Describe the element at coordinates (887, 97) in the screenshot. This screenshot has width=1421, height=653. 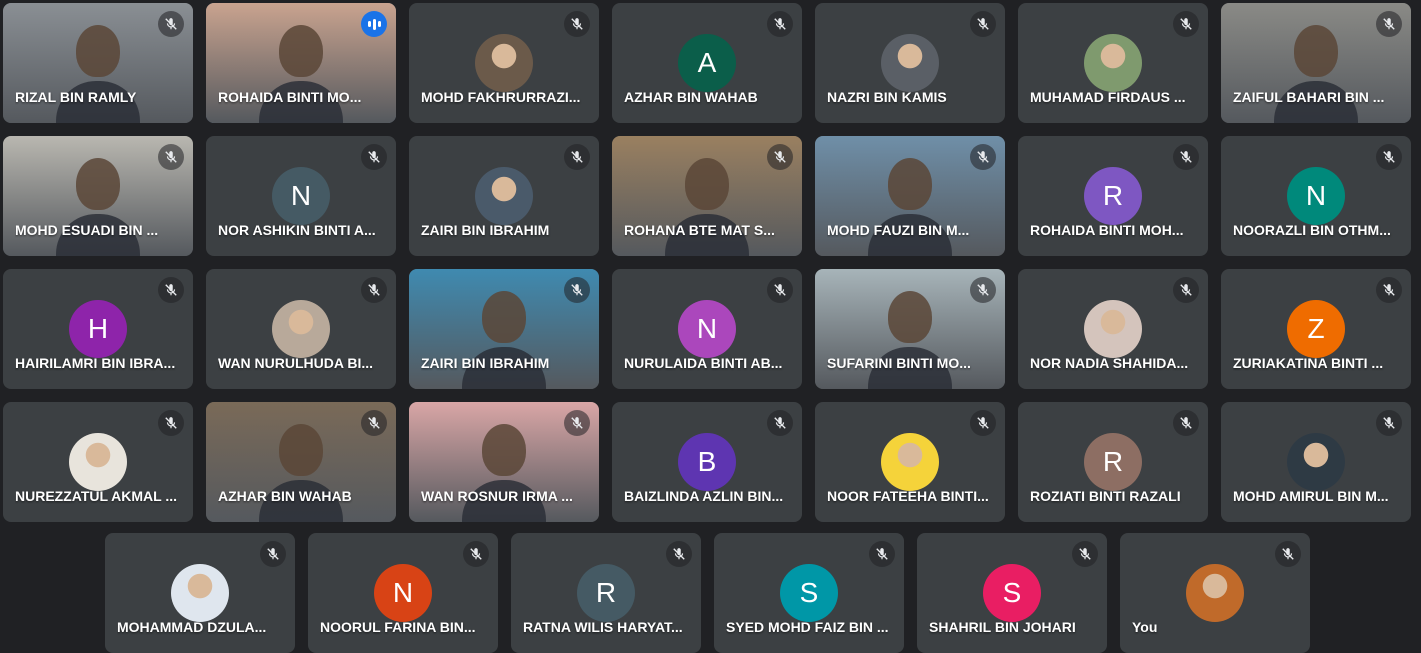
I see `participant-name: NAZRI BIN KAMIS` at that location.